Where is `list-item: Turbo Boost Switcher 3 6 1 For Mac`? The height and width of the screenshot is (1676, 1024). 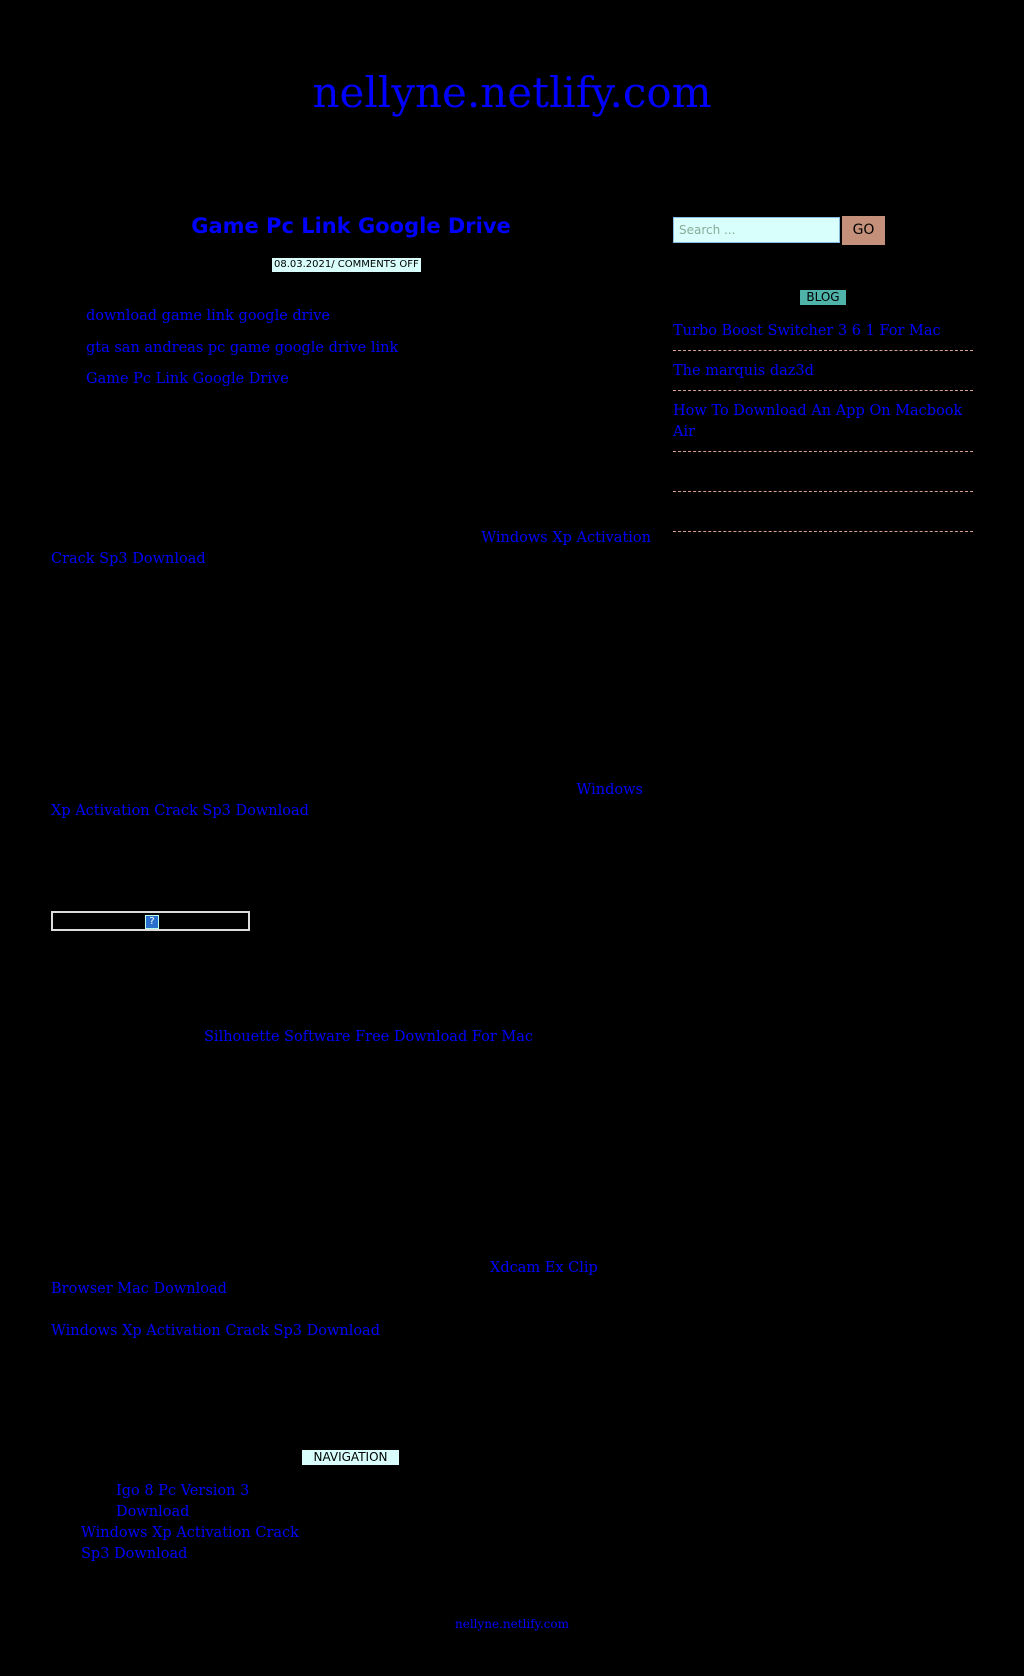
list-item: Turbo Boost Switcher 3 6 1 For Mac is located at coordinates (823, 334).